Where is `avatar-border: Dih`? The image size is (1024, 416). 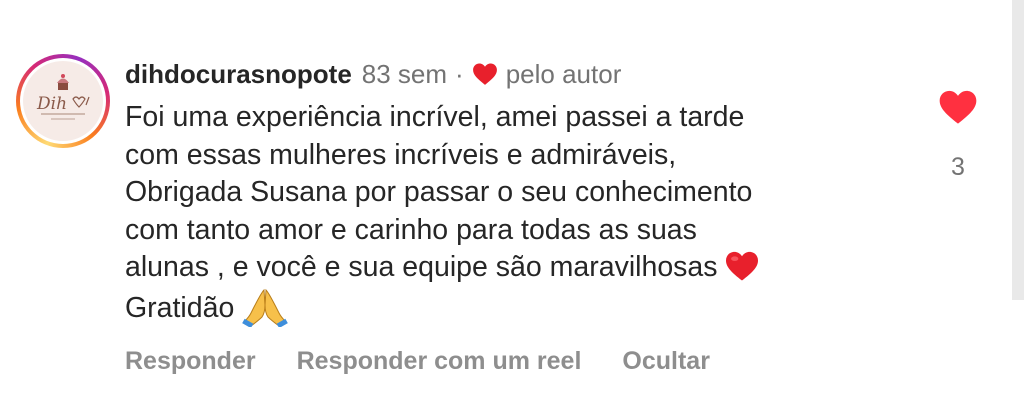 avatar-border: Dih is located at coordinates (63, 101).